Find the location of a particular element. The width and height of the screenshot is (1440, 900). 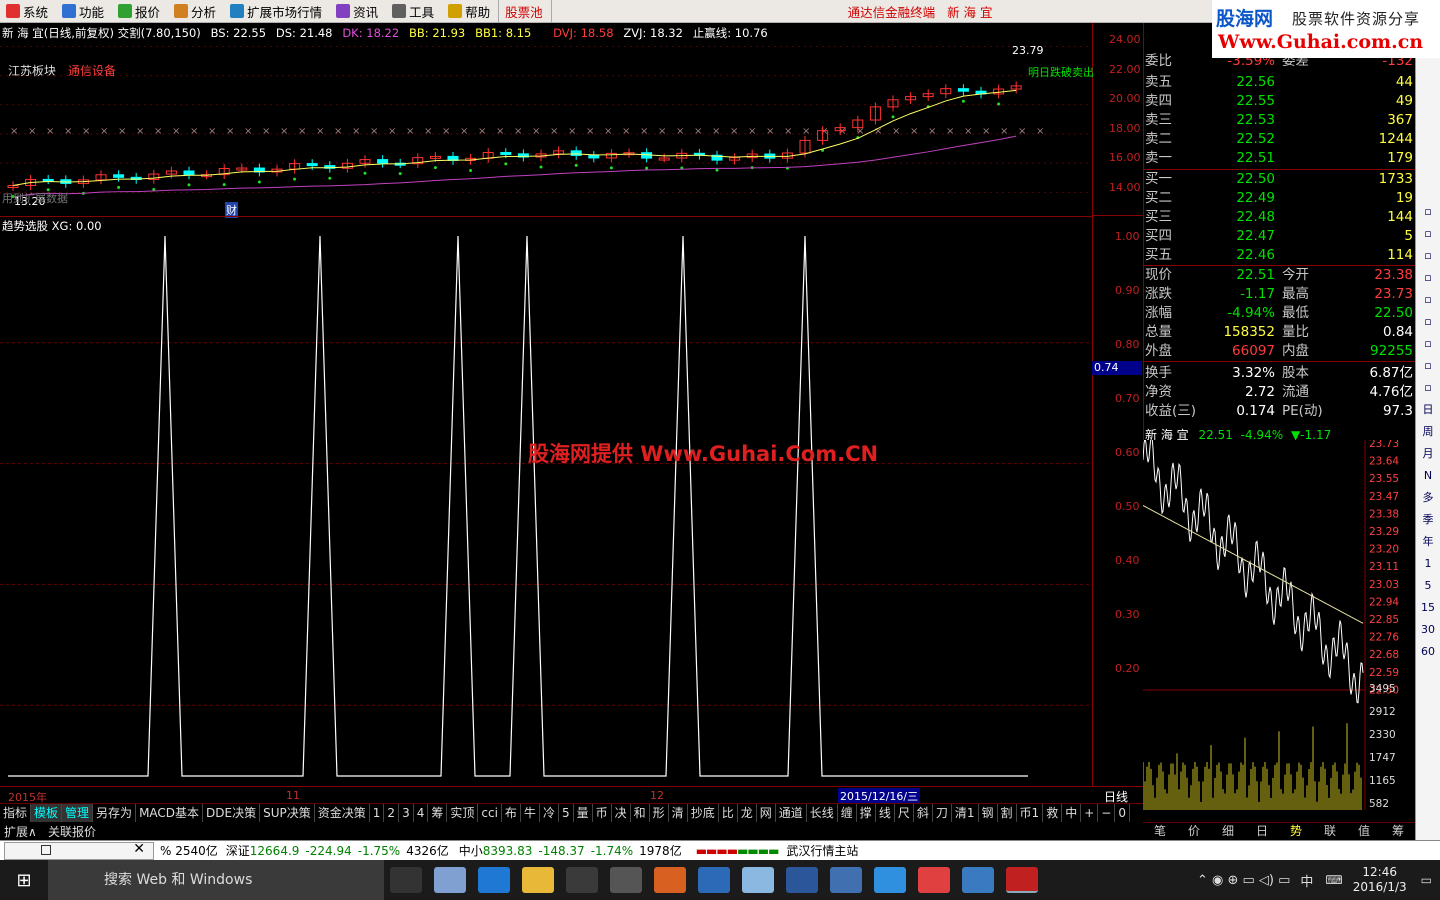

browser-icon is located at coordinates (934, 880).